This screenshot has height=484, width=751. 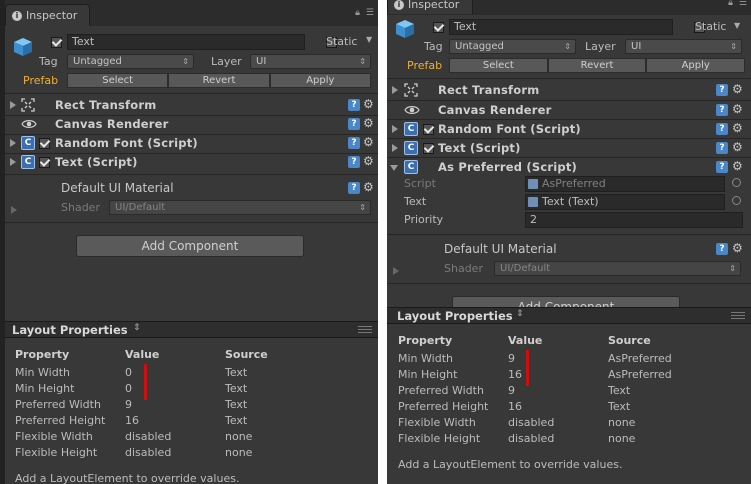 I want to click on component-as-preferred: C As Preferred (Script) ? ⚙, so click(x=569, y=167).